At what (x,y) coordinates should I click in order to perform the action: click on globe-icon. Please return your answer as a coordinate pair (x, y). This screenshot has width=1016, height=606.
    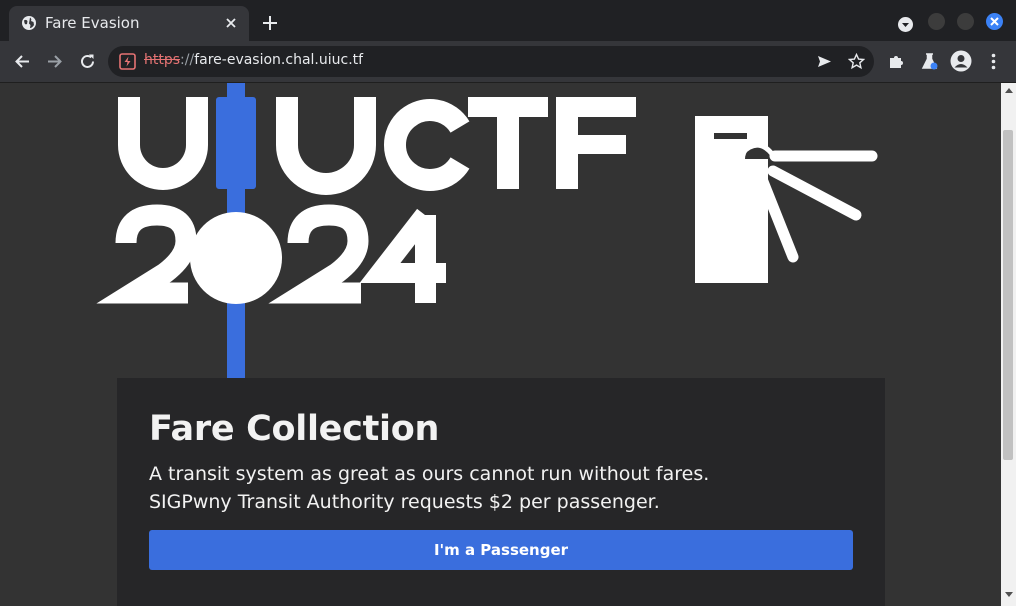
    Looking at the image, I should click on (29, 23).